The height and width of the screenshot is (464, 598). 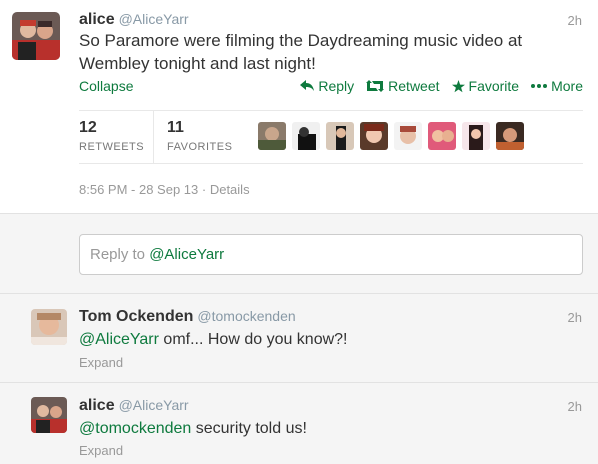 I want to click on more-button: More, so click(x=557, y=86).